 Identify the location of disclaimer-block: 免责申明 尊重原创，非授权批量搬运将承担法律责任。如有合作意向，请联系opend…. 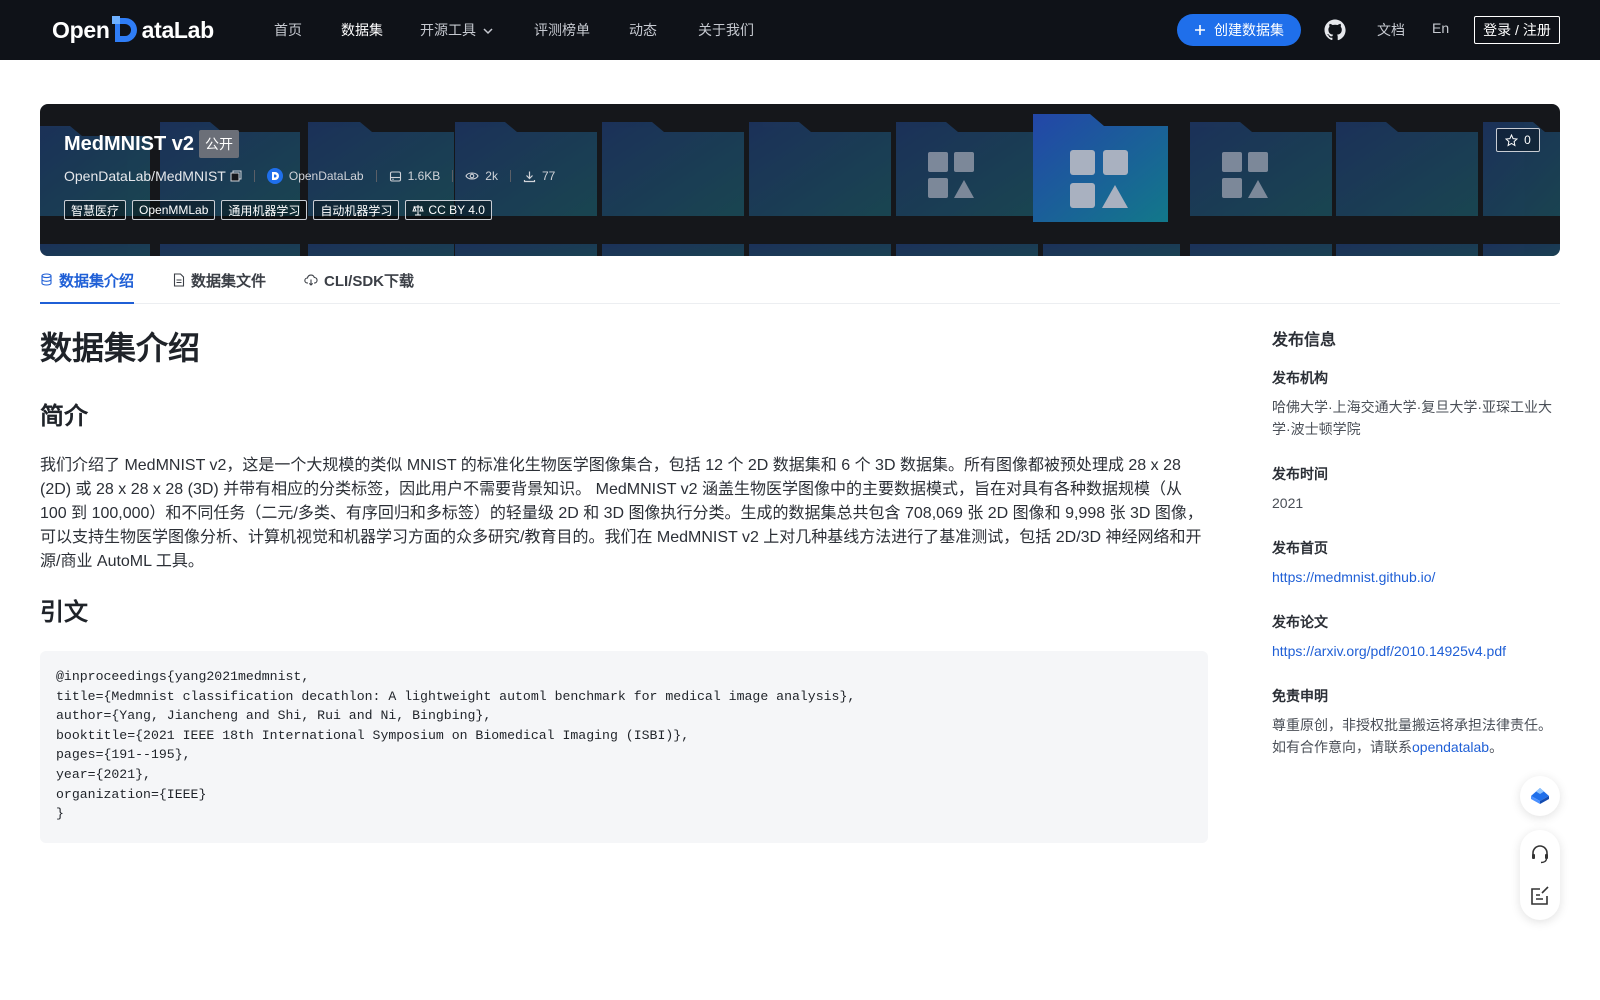
(1417, 722).